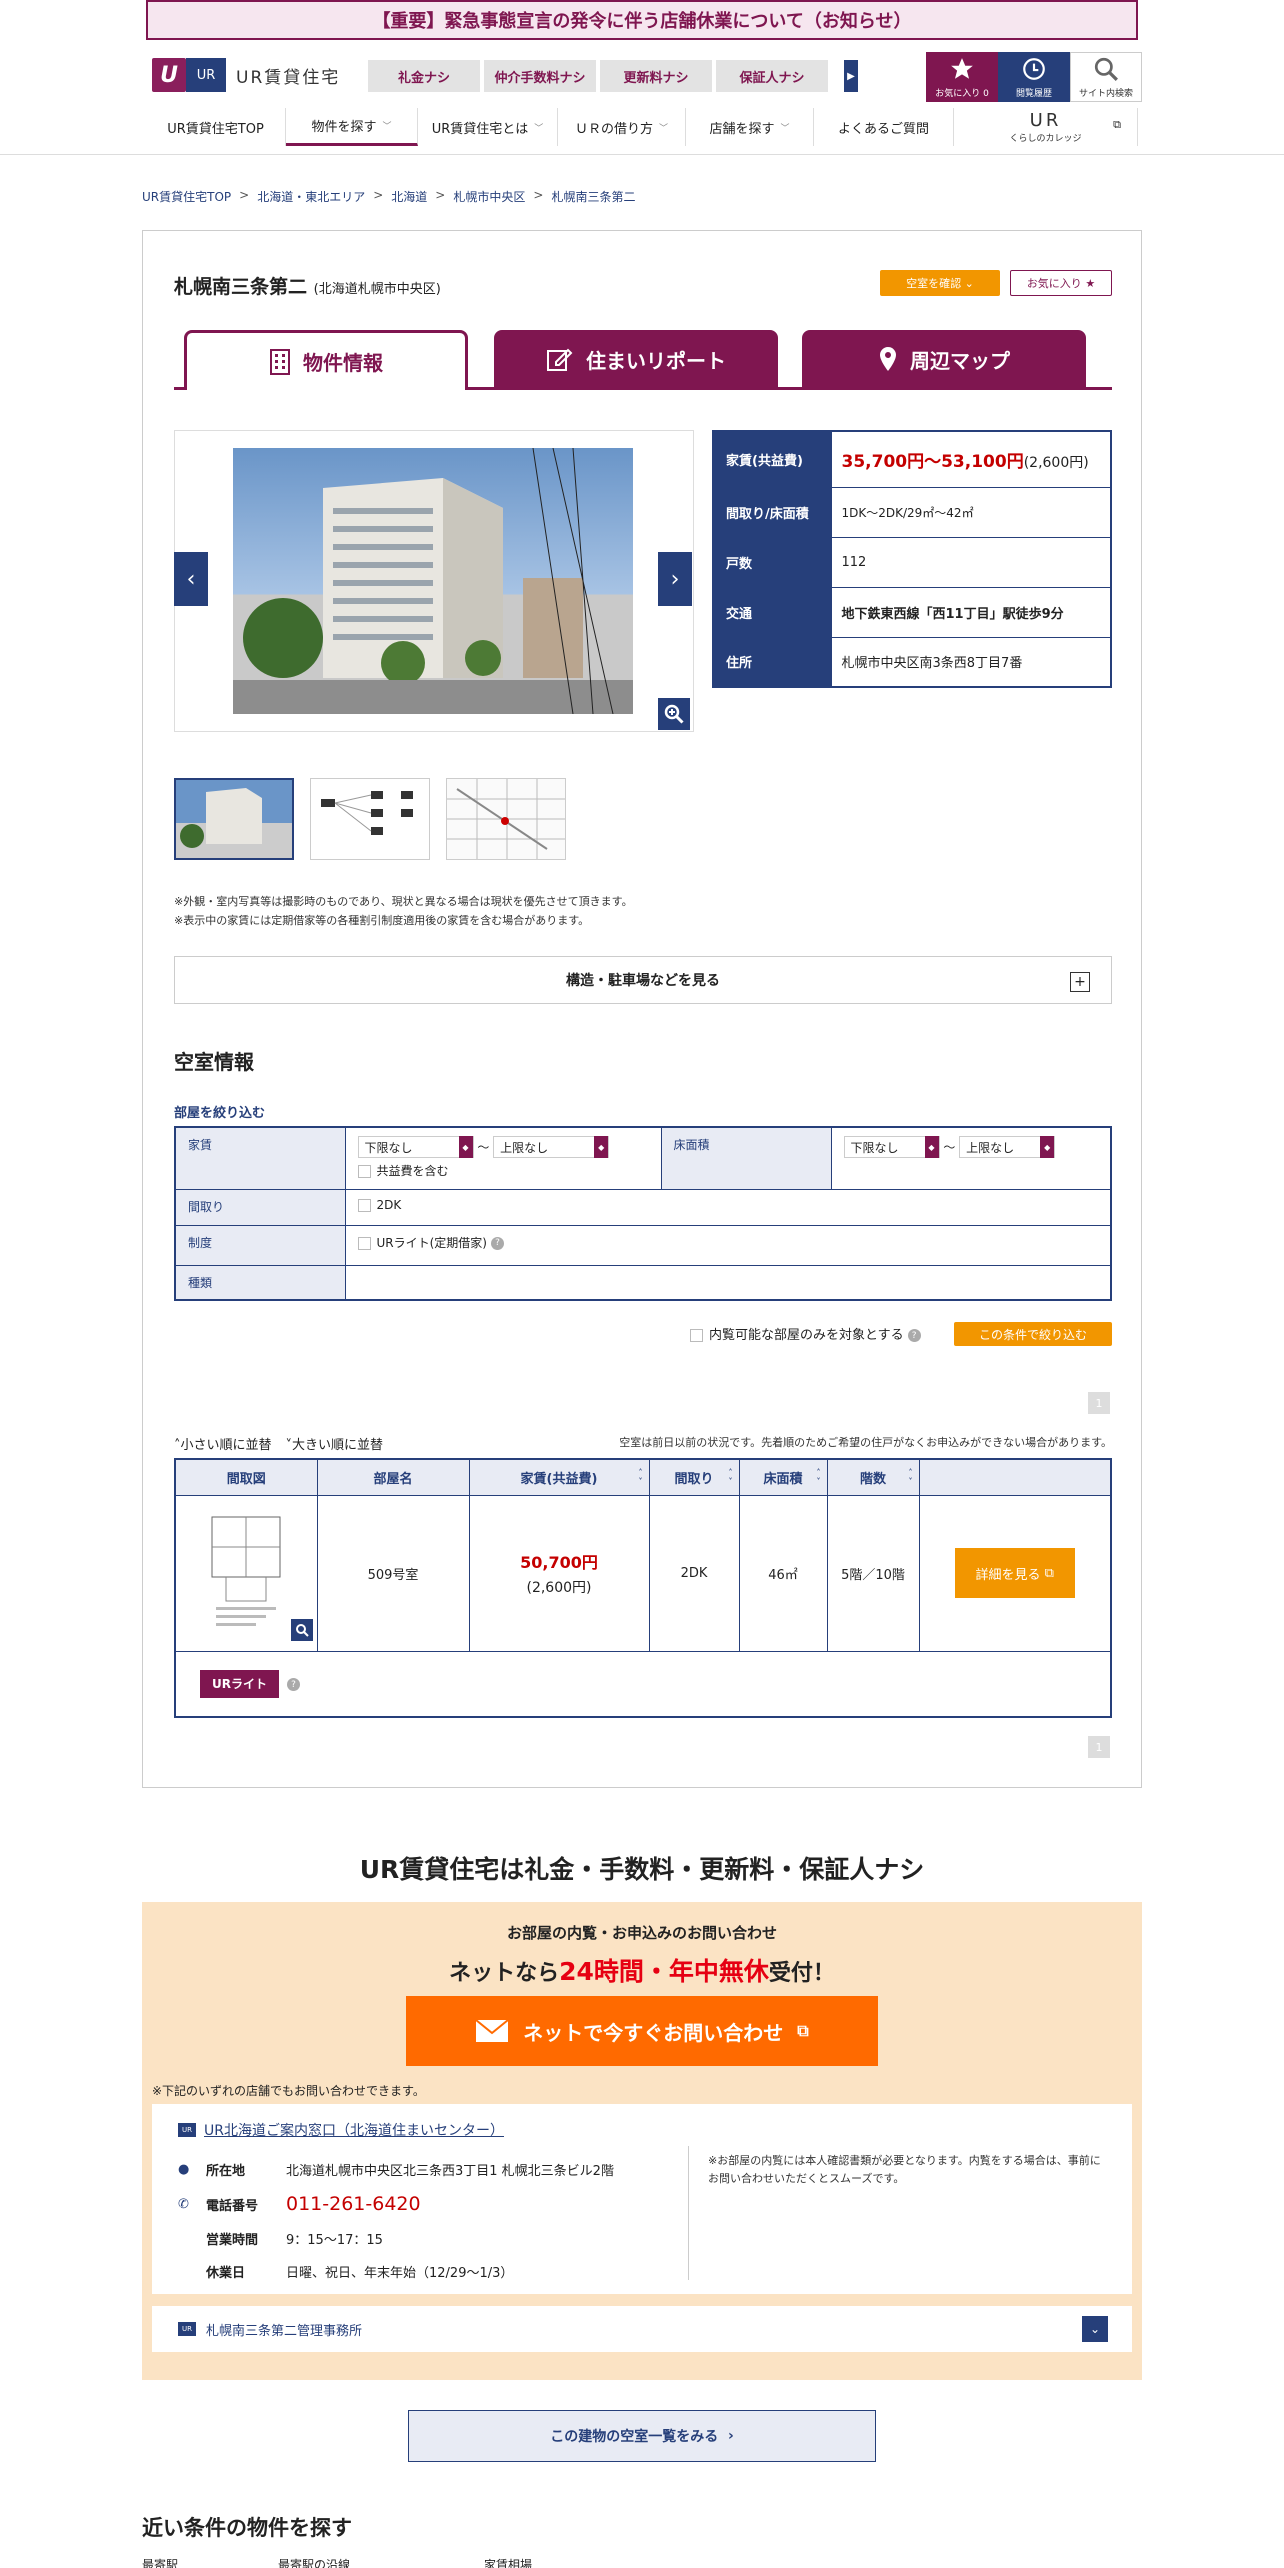 The image size is (1284, 2568). Describe the element at coordinates (364, 1171) in the screenshot. I see `include-common-checkbox` at that location.